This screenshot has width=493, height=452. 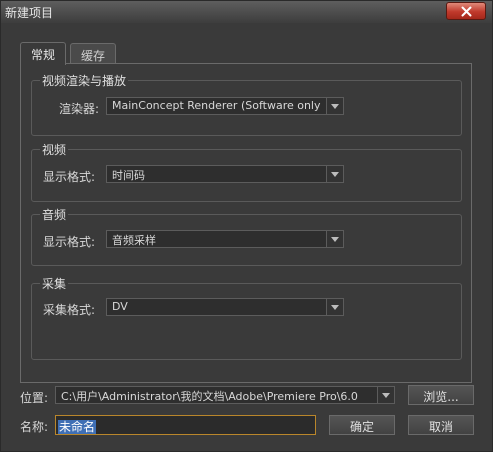 I want to click on capture-format-label: 采集格式:, so click(x=69, y=310).